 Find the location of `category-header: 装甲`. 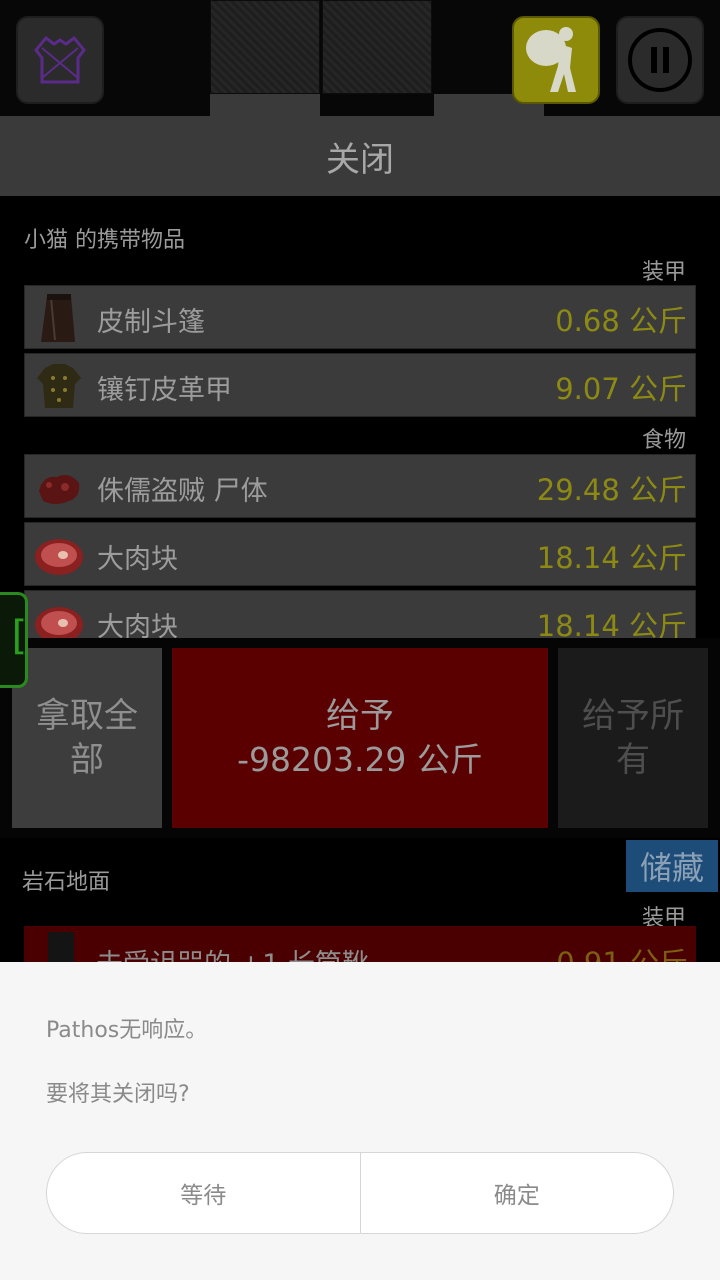

category-header: 装甲 is located at coordinates (663, 272).